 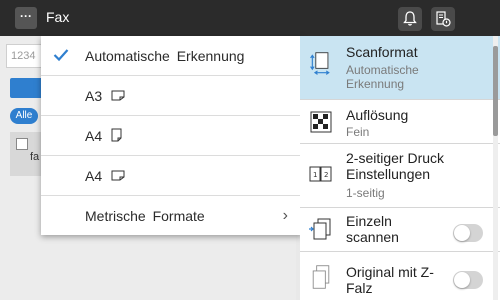 What do you see at coordinates (22, 144) in the screenshot?
I see `destination-checkbox` at bounding box center [22, 144].